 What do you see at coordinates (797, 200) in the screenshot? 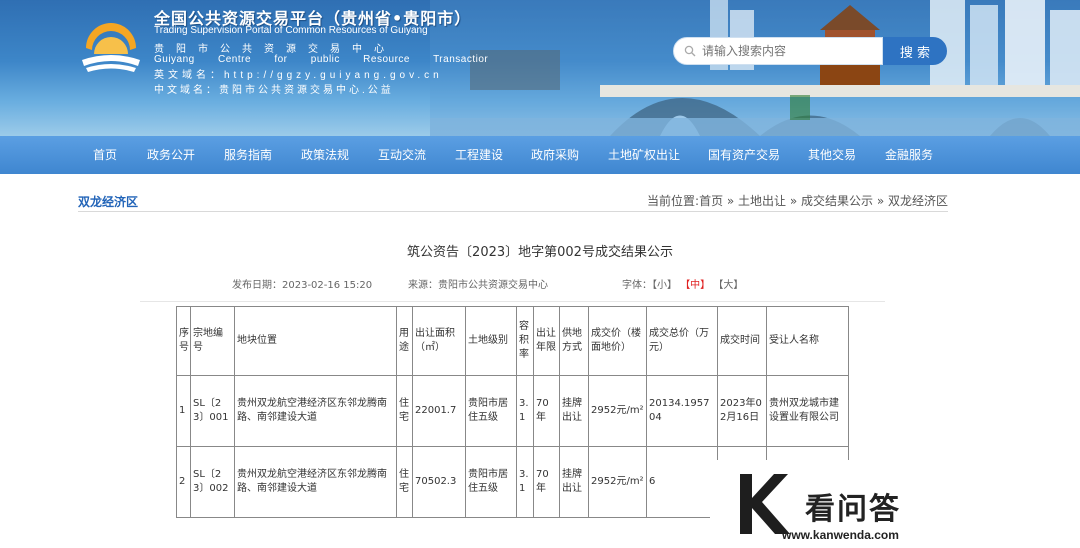
I see `breadcrumb: 当前位置:首页 » 土地出让 » 成交结果公示 » 双龙经济区` at bounding box center [797, 200].